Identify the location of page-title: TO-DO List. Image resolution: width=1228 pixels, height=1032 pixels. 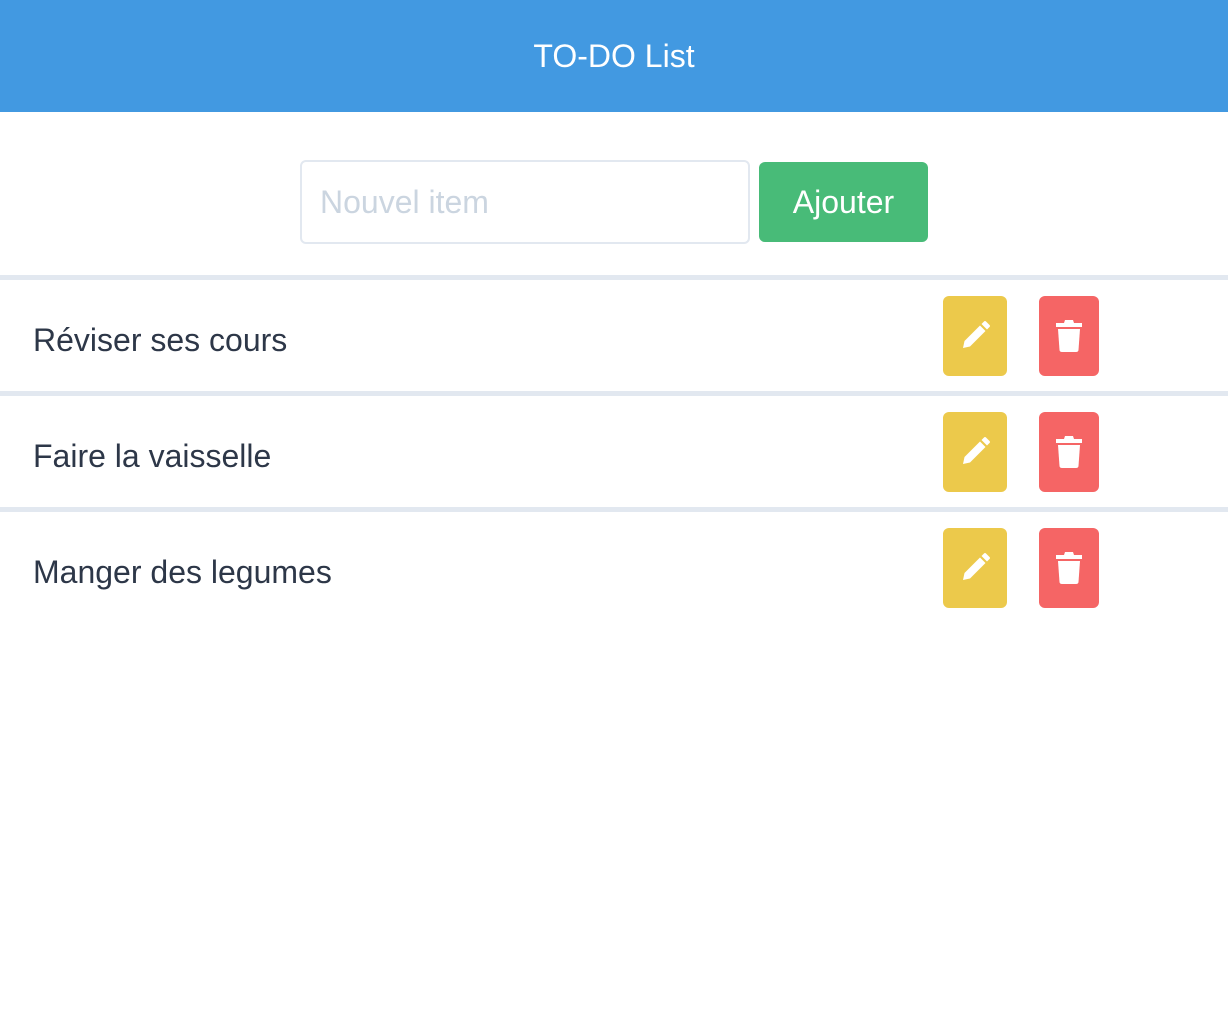
(614, 55).